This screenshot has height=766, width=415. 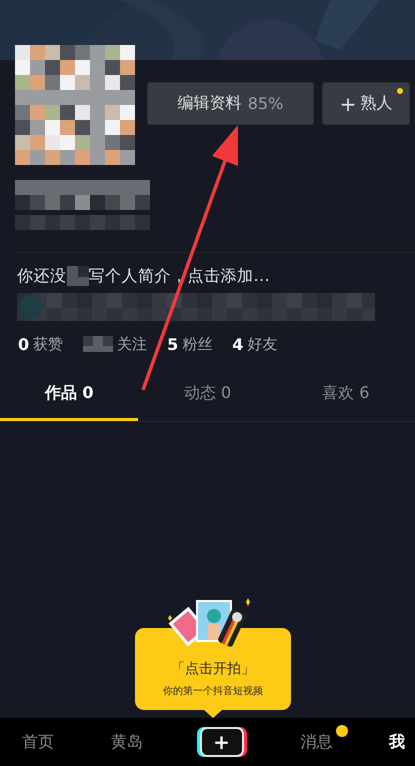 I want to click on stat-label: 好友, so click(x=262, y=344).